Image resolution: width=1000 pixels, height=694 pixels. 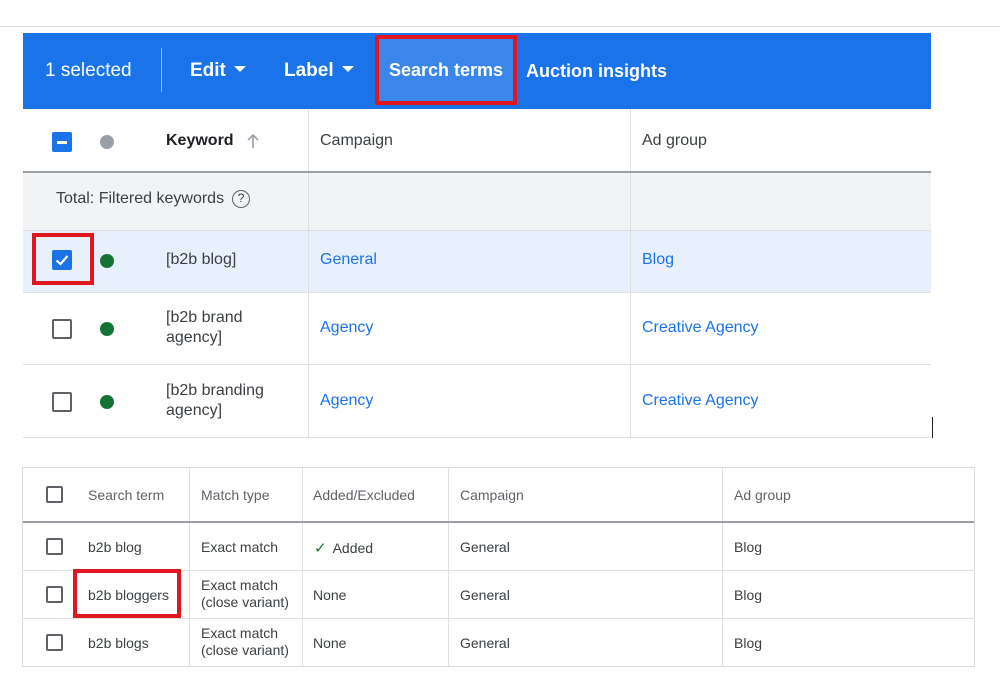 What do you see at coordinates (194, 337) in the screenshot?
I see `keyword-line: agency]` at bounding box center [194, 337].